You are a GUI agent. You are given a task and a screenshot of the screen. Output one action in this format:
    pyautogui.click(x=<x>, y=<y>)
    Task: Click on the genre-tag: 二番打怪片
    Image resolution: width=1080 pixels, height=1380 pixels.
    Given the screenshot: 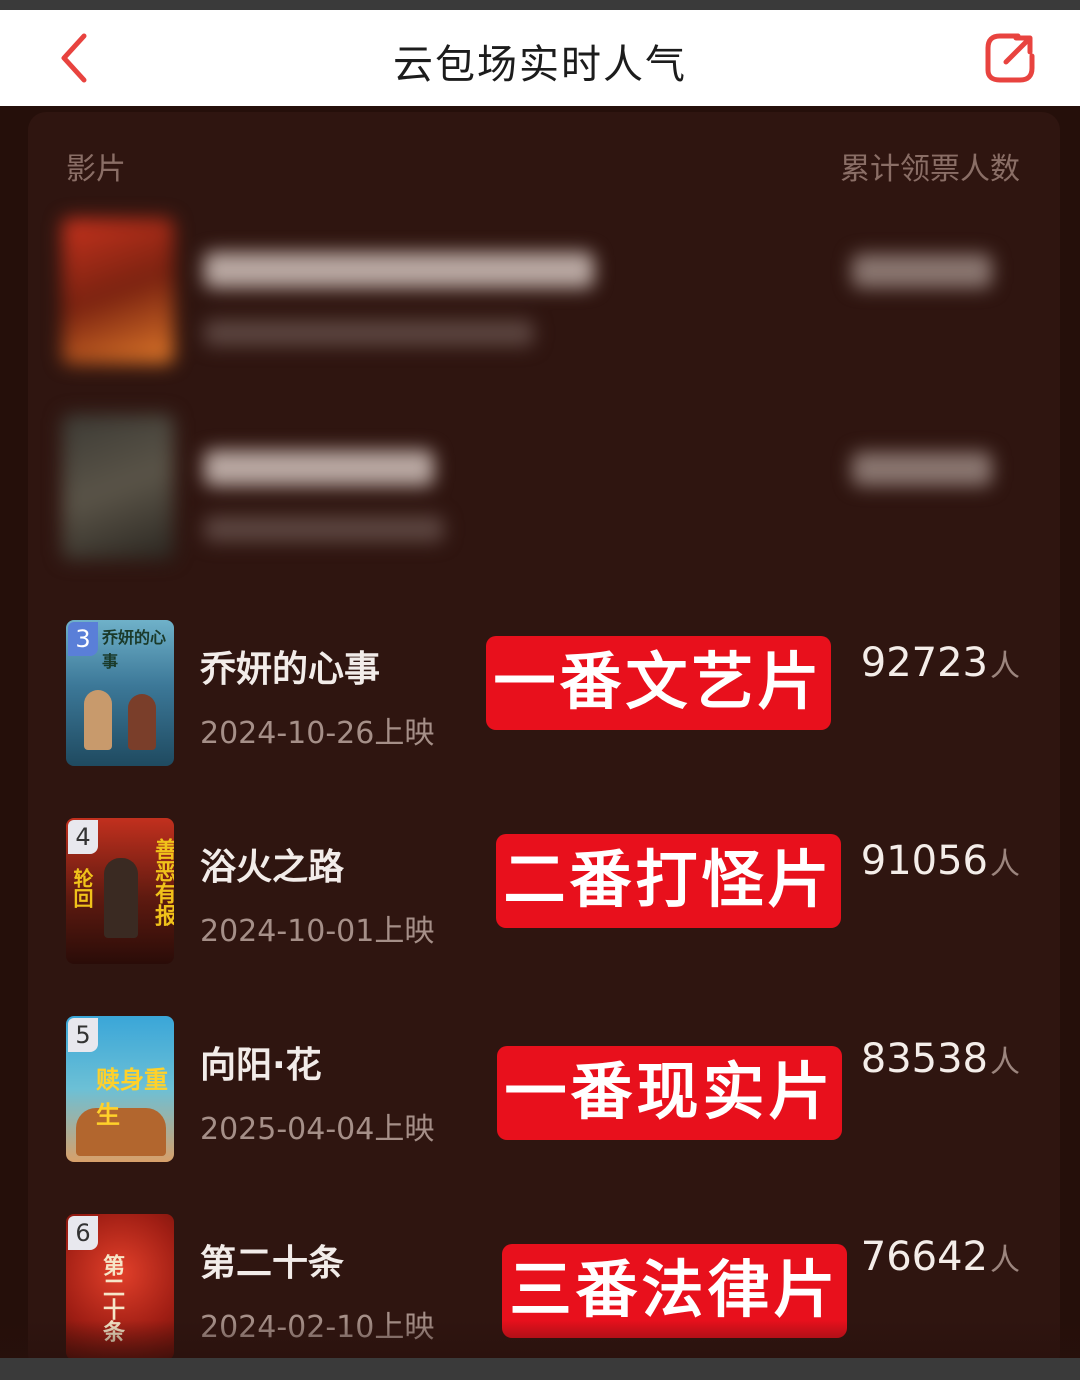 What is the action you would take?
    pyautogui.click(x=668, y=881)
    